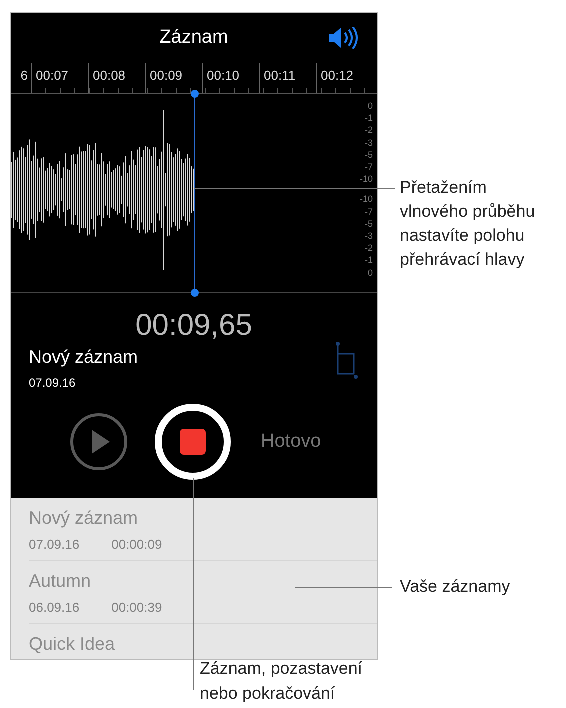 The image size is (566, 708). What do you see at coordinates (455, 587) in the screenshot?
I see `callout-text: Vaše záznamy` at bounding box center [455, 587].